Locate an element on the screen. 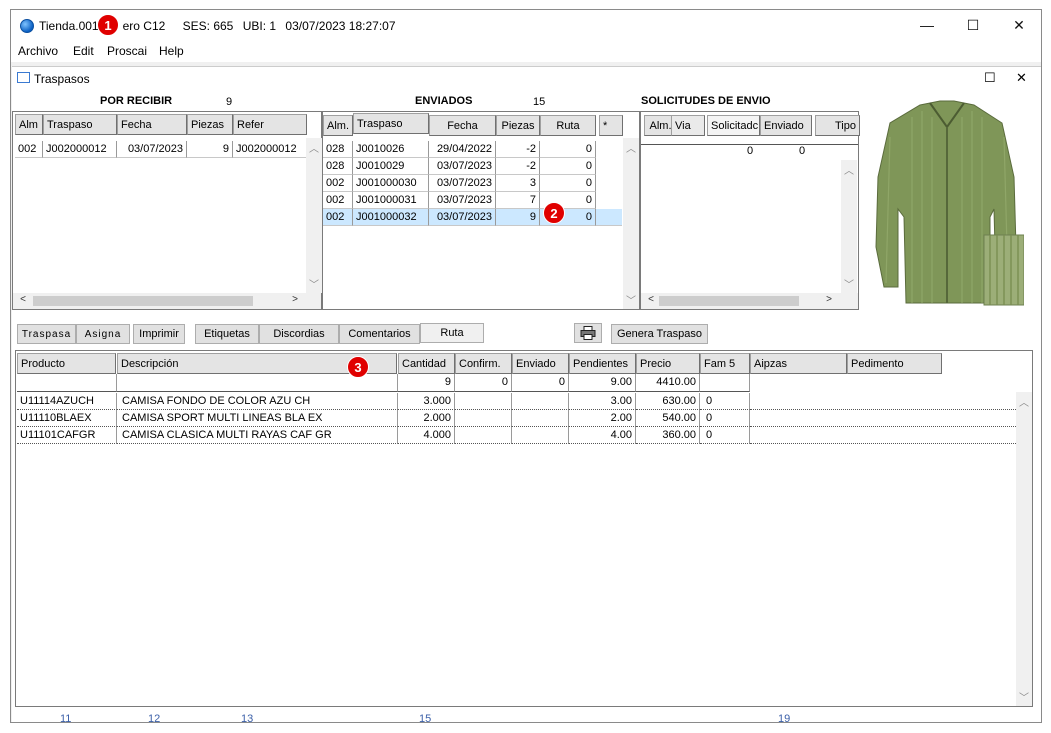  por-recibir-title: POR RECIBIR is located at coordinates (136, 101).